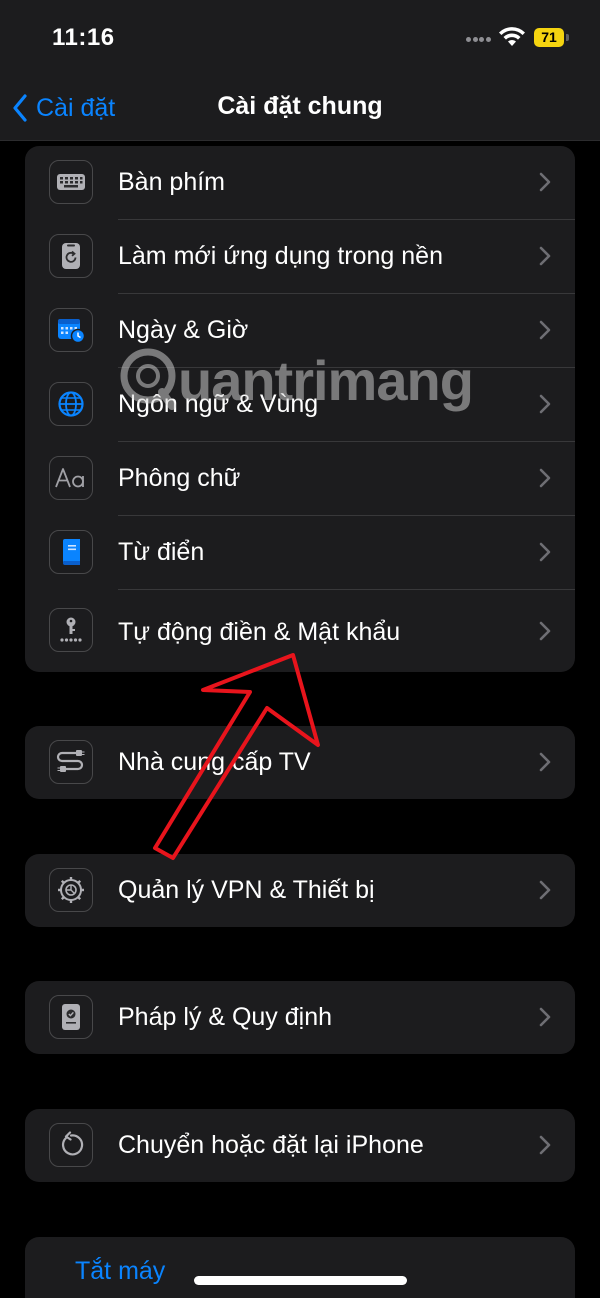  What do you see at coordinates (300, 1267) in the screenshot?
I see `settings-group-shutdown: Tắt máy` at bounding box center [300, 1267].